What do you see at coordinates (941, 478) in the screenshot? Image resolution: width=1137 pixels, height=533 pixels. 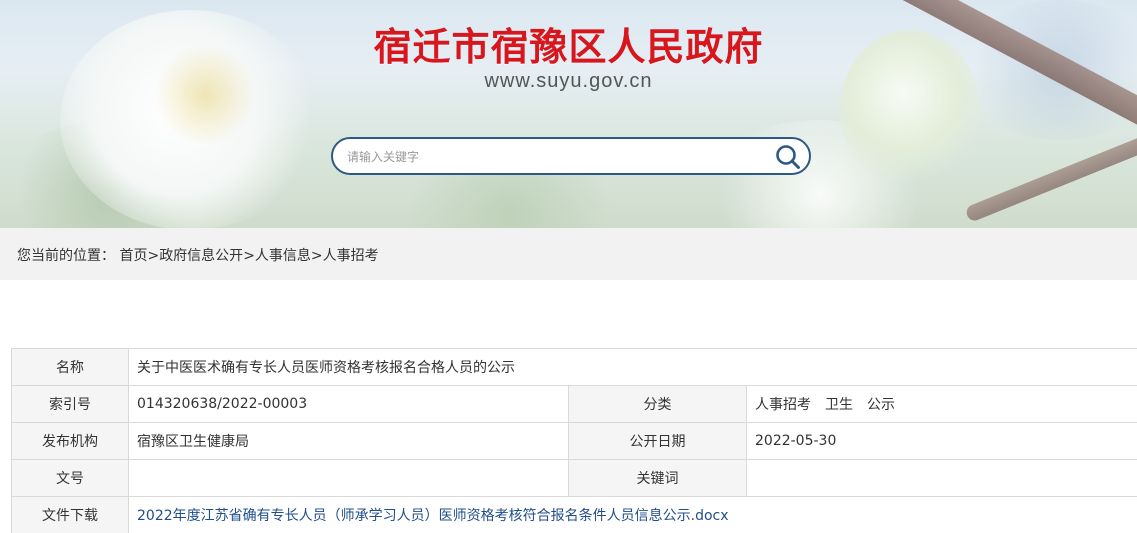 I see `keywords-value` at bounding box center [941, 478].